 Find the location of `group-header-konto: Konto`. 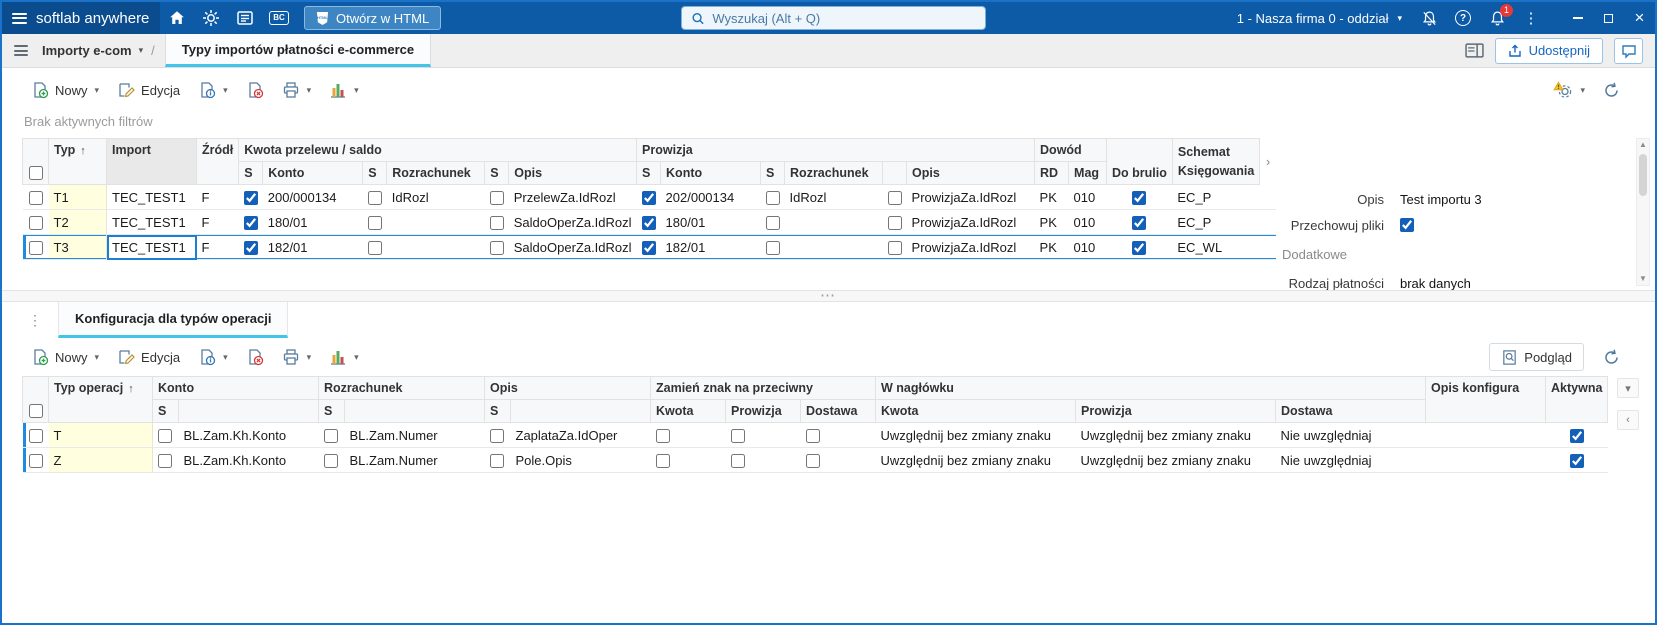

group-header-konto: Konto is located at coordinates (235, 388).